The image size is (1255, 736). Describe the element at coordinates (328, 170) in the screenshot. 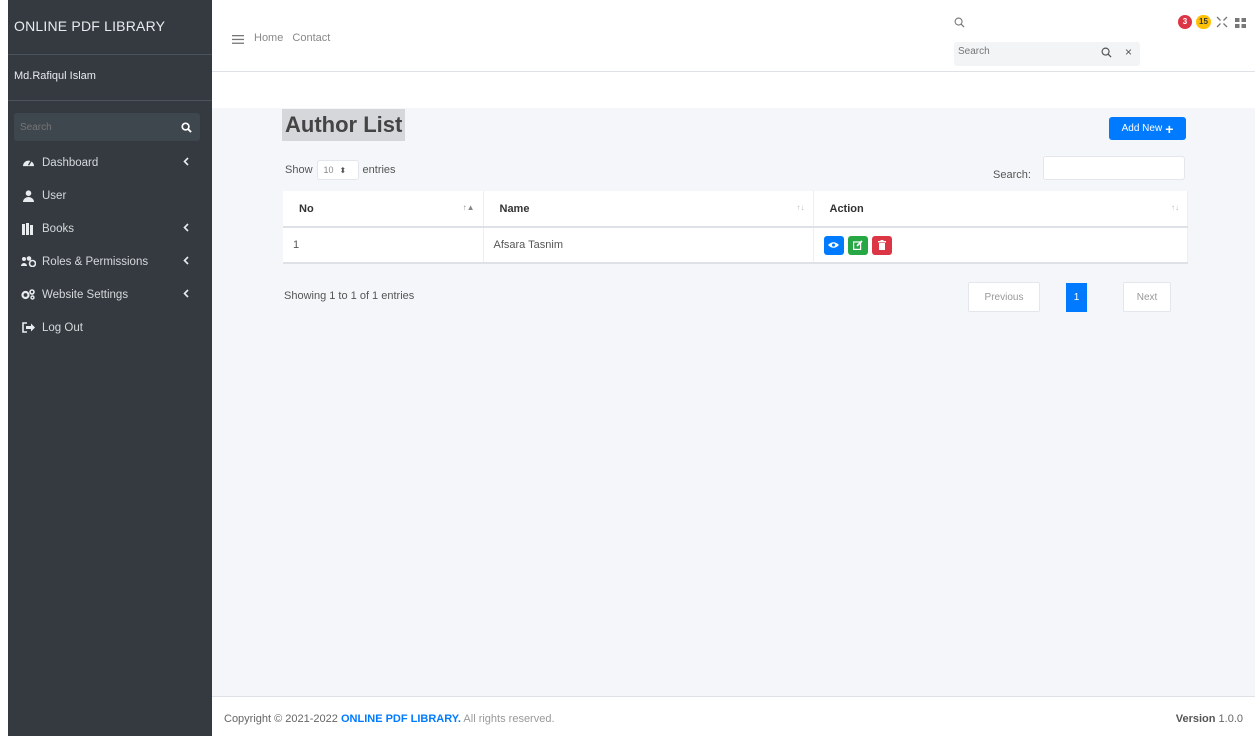

I see `entries-select-value: 10` at that location.